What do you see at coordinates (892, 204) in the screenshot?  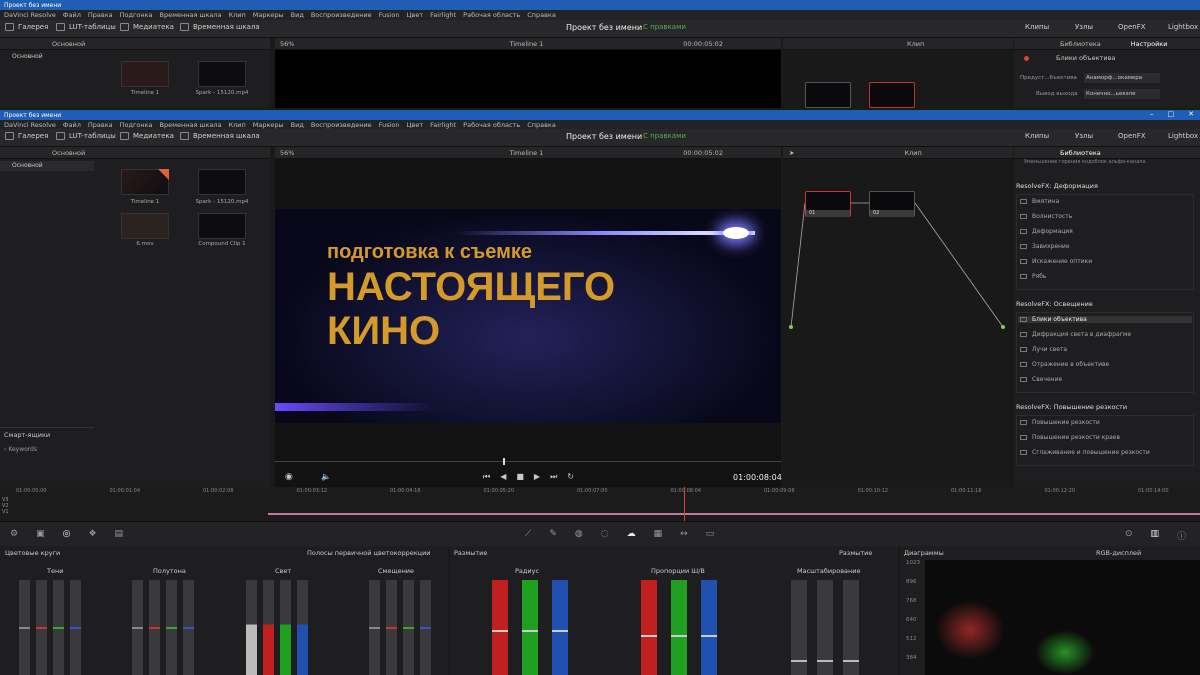 I see `node-02: 02` at bounding box center [892, 204].